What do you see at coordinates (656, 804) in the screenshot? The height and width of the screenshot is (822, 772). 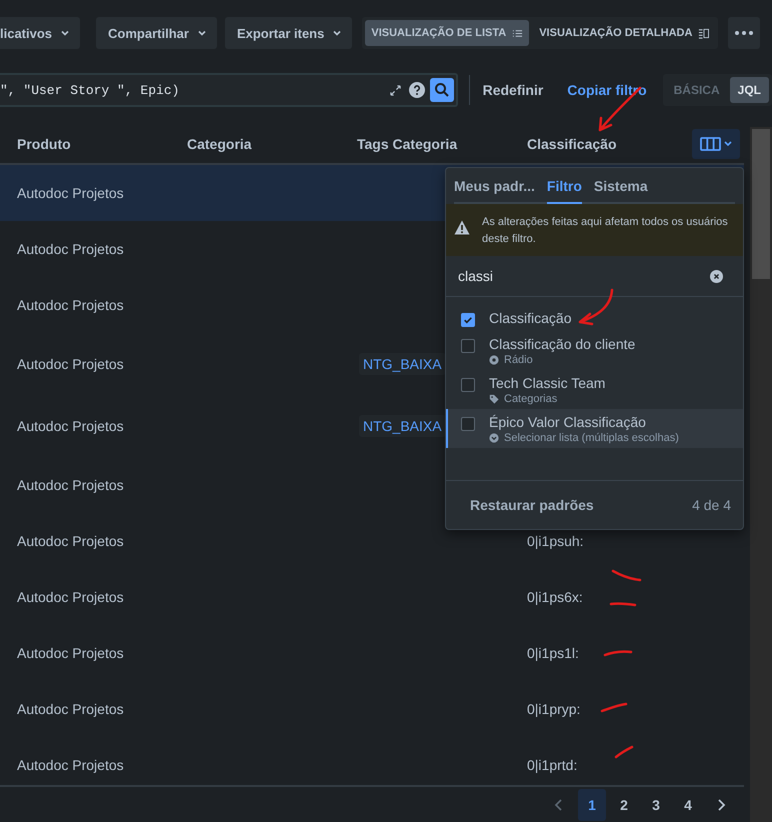 I see `page-button: 3` at bounding box center [656, 804].